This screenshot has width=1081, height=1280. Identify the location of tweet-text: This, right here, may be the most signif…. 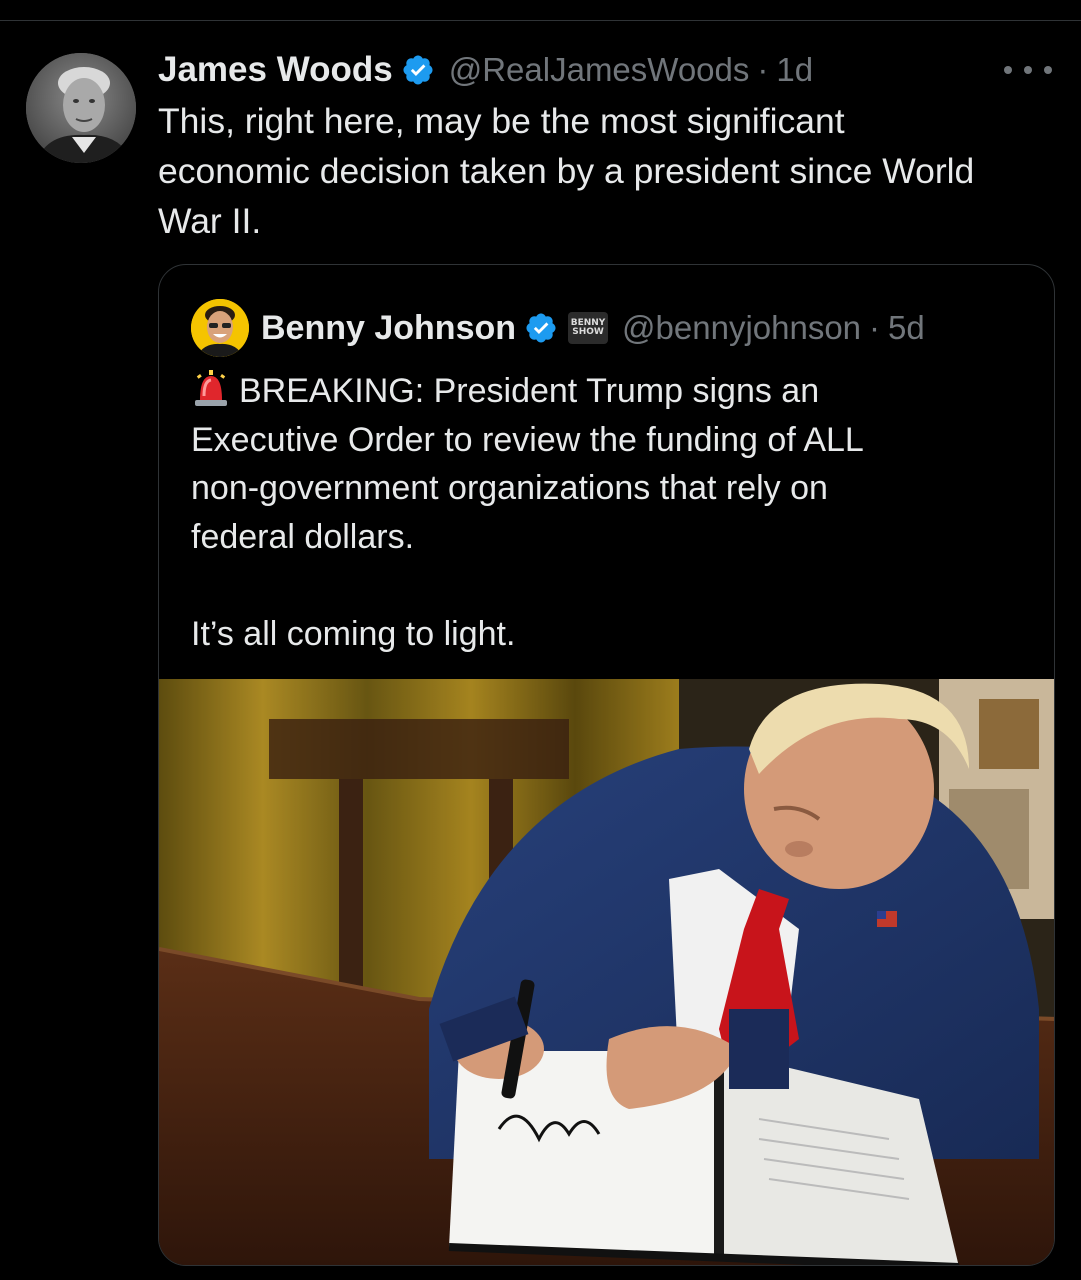
(566, 171).